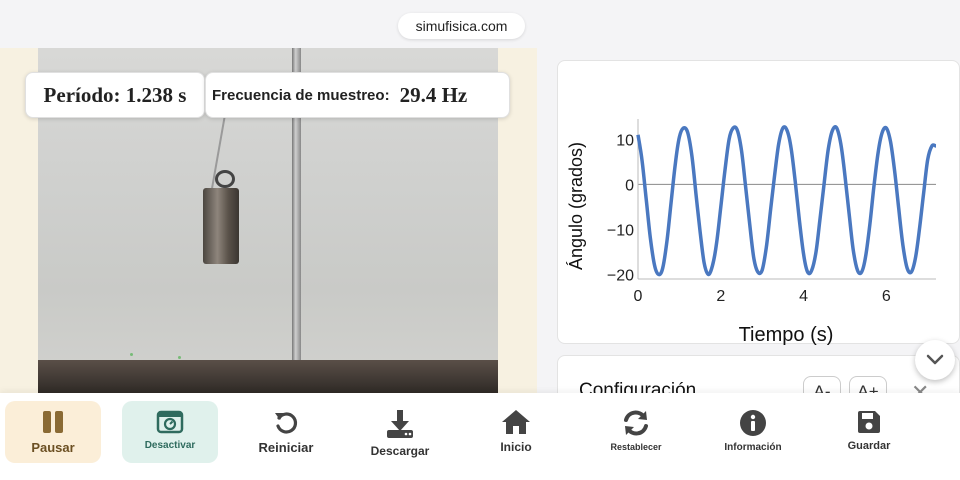  I want to click on y-tick-label: 10, so click(625, 140).